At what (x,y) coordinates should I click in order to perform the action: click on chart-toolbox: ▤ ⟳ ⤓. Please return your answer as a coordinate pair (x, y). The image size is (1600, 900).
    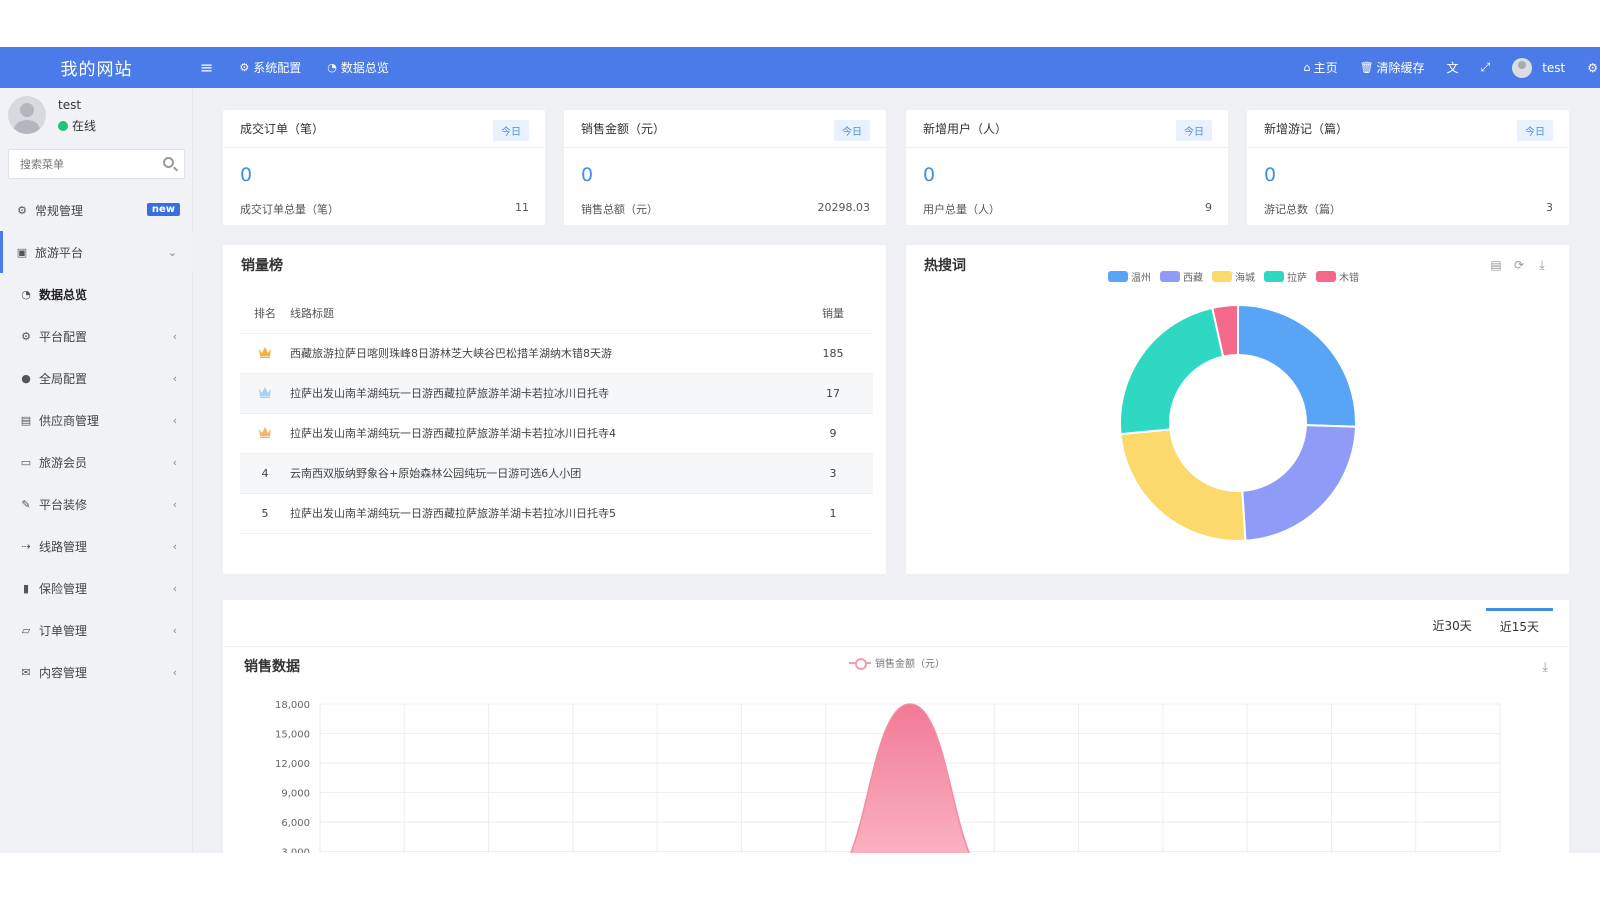
    Looking at the image, I should click on (1514, 265).